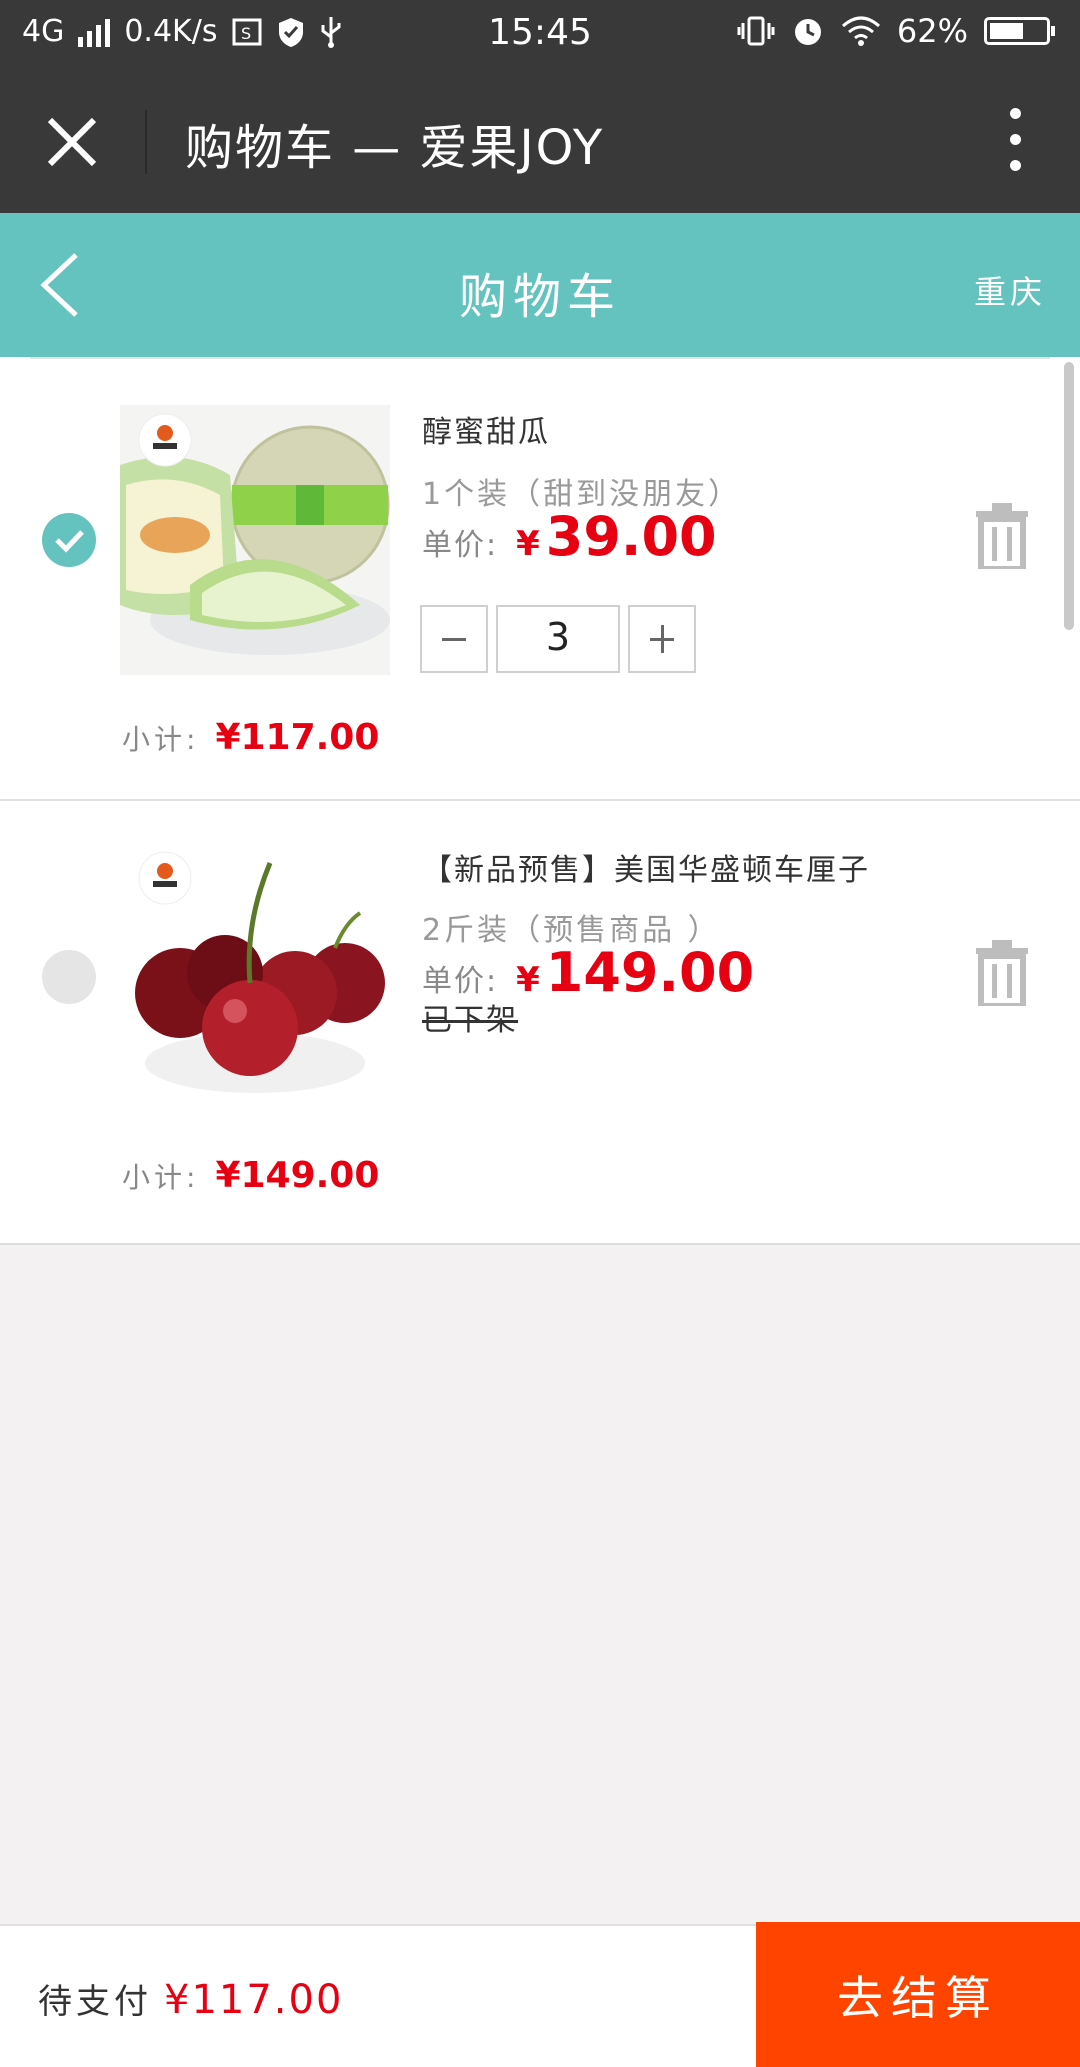 The height and width of the screenshot is (2067, 1080). What do you see at coordinates (860, 31) in the screenshot?
I see `wifi-icon` at bounding box center [860, 31].